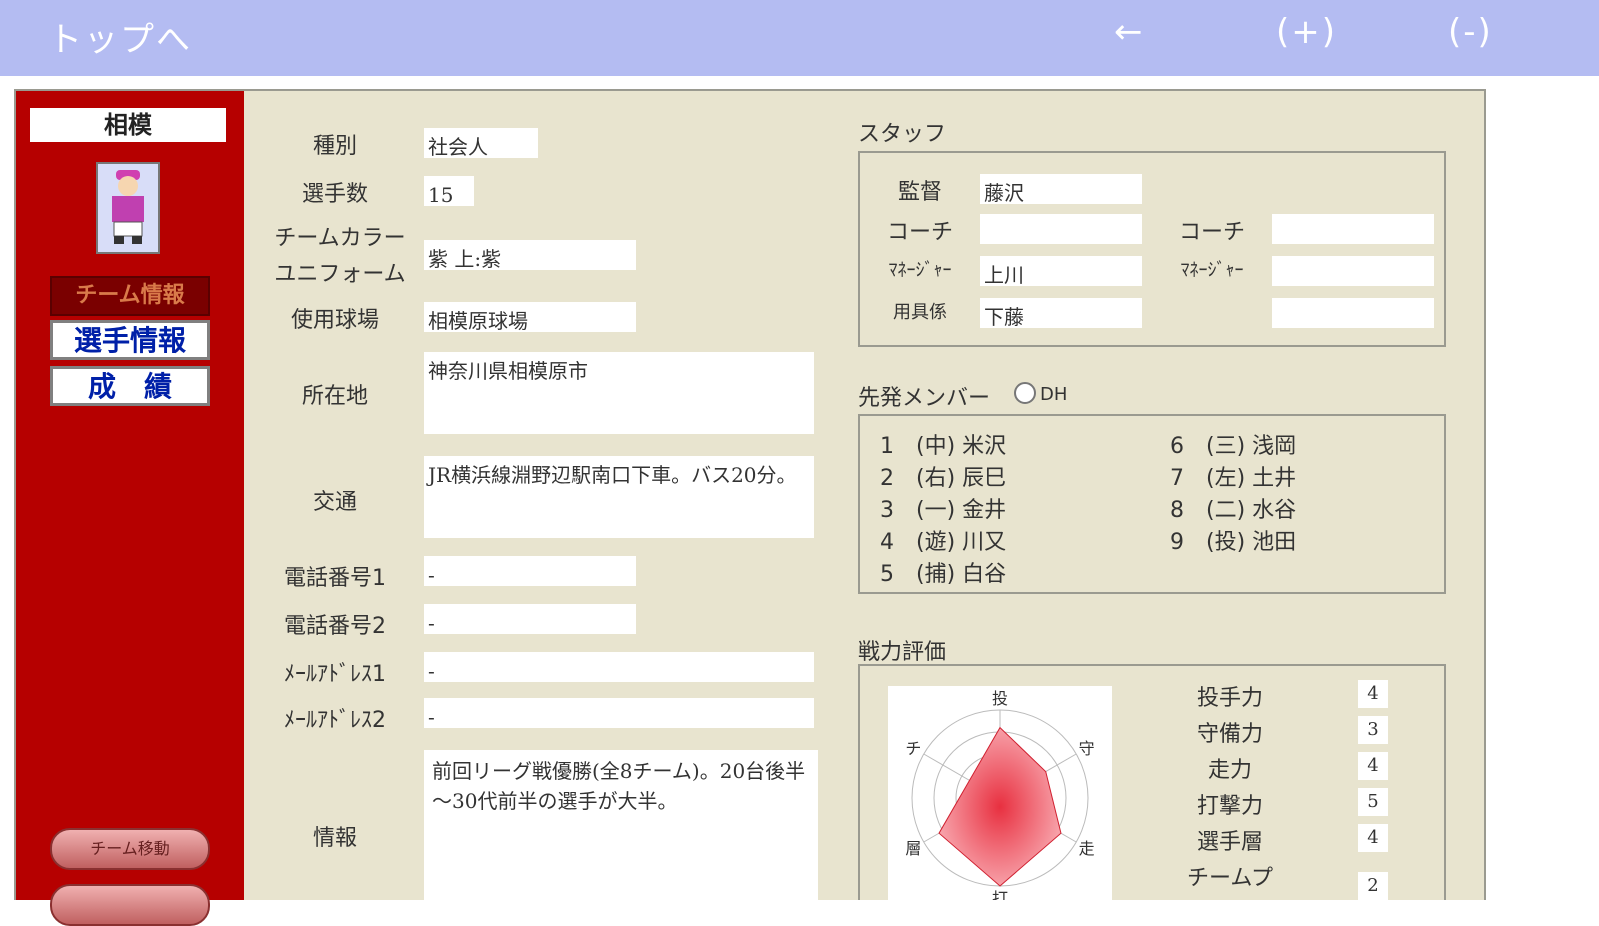  I want to click on lineup-member: 9 (投) 池田, so click(1233, 542).